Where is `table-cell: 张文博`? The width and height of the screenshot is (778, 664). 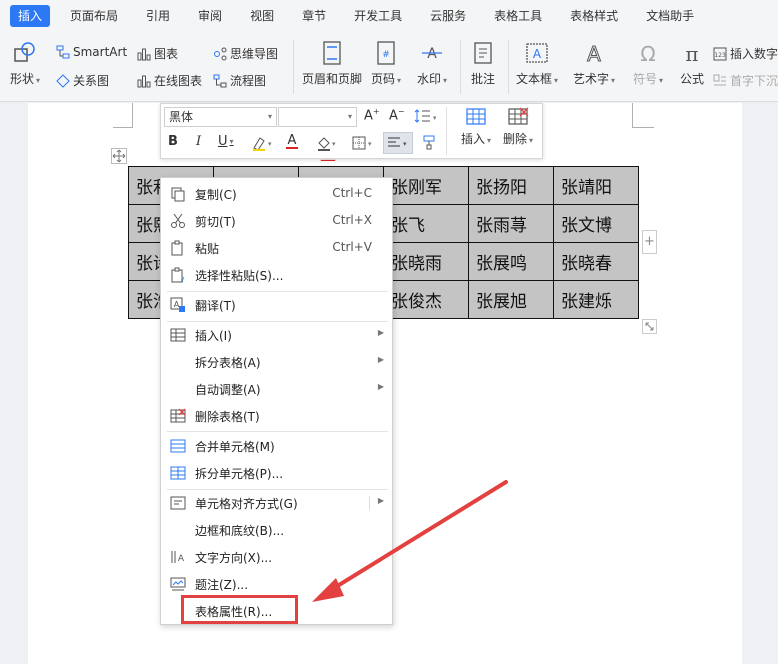 table-cell: 张文博 is located at coordinates (596, 223).